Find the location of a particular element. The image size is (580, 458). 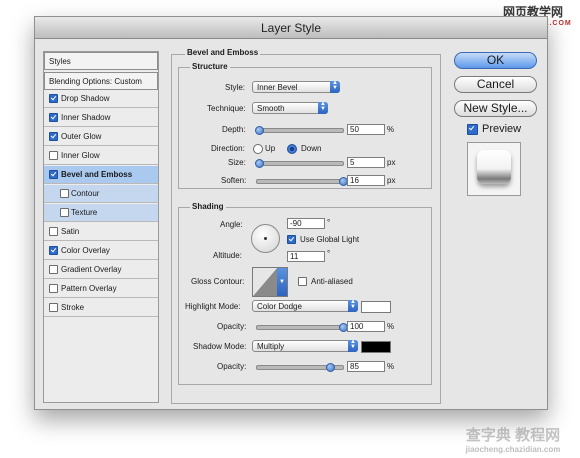

size-slider-knob is located at coordinates (259, 163).